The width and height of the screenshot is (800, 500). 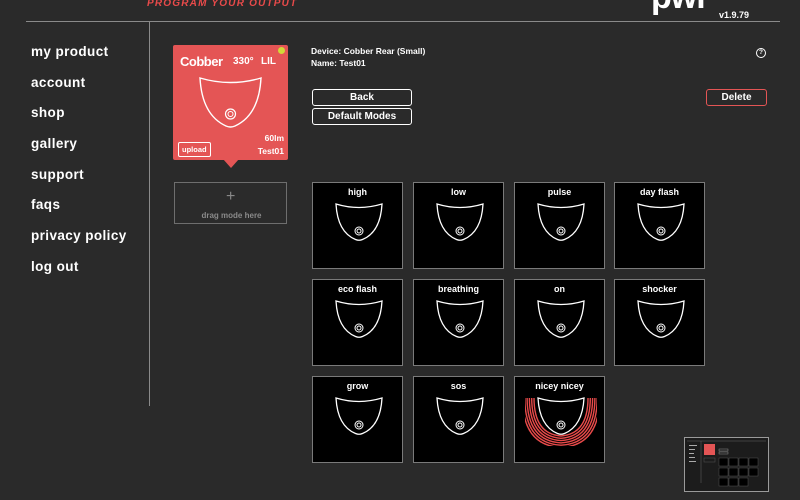 I want to click on mode-tile-eco-flash: eco flash, so click(x=357, y=322).